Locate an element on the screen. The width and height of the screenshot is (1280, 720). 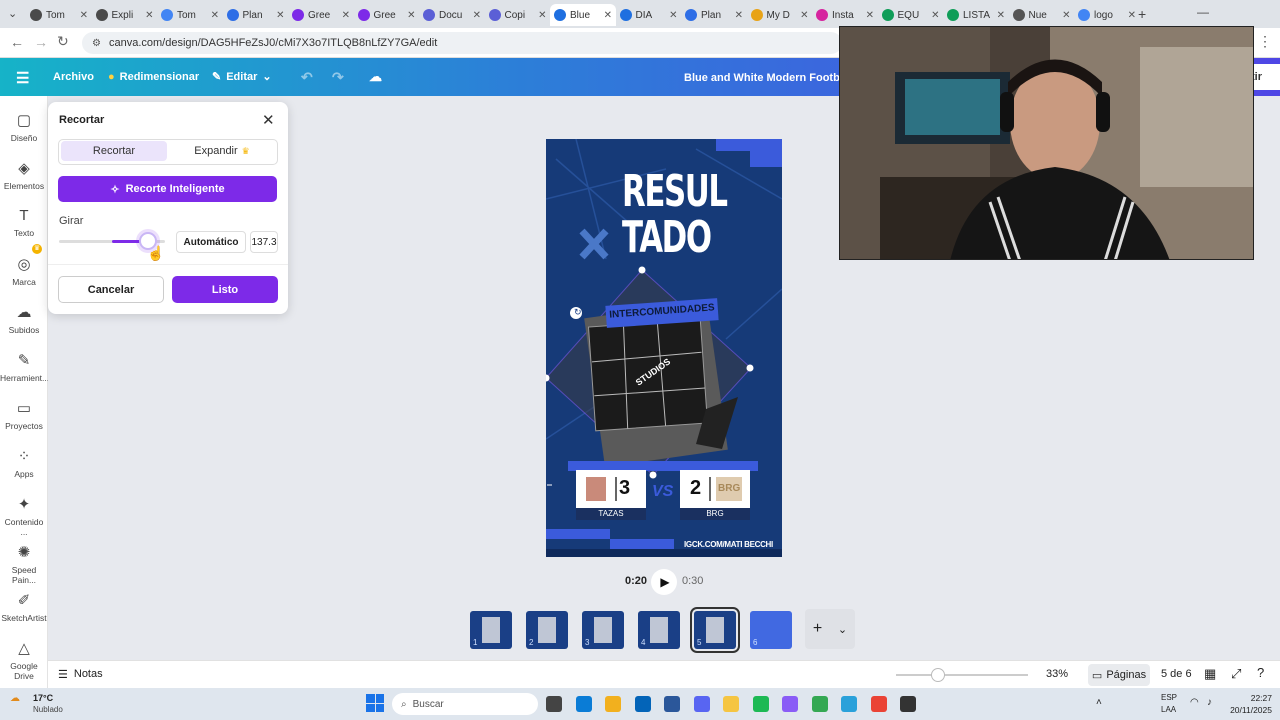
notes-button: ☰ Notas is located at coordinates (80, 674).